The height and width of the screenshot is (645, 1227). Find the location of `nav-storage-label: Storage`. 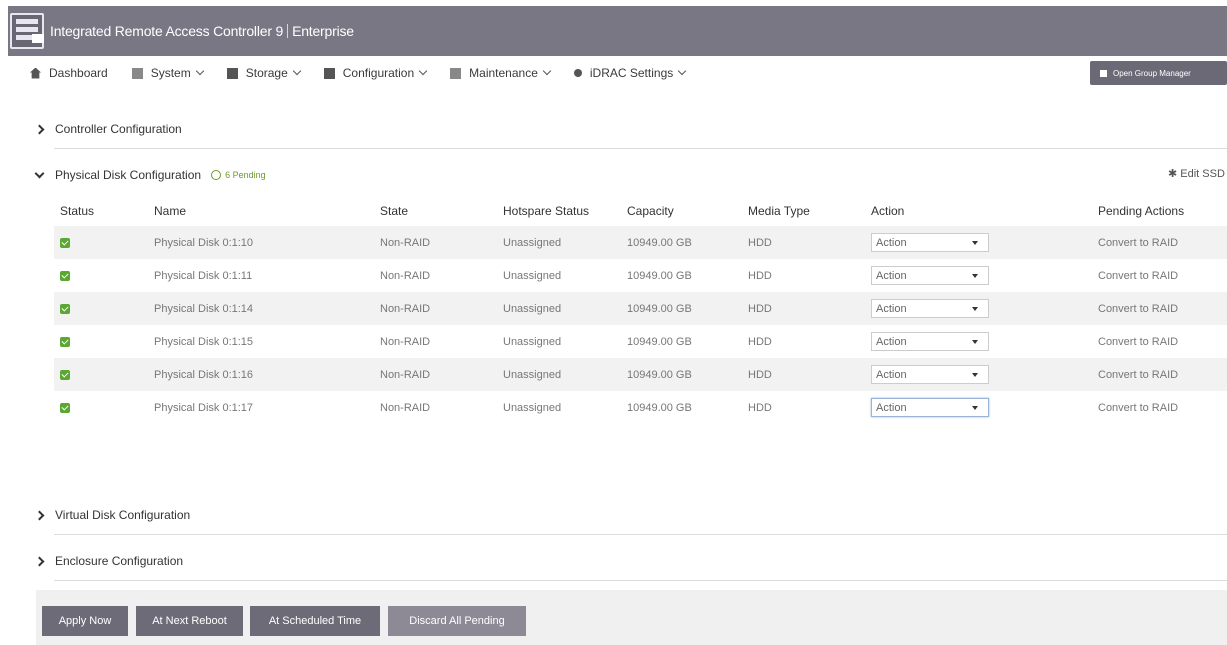

nav-storage-label: Storage is located at coordinates (266, 73).